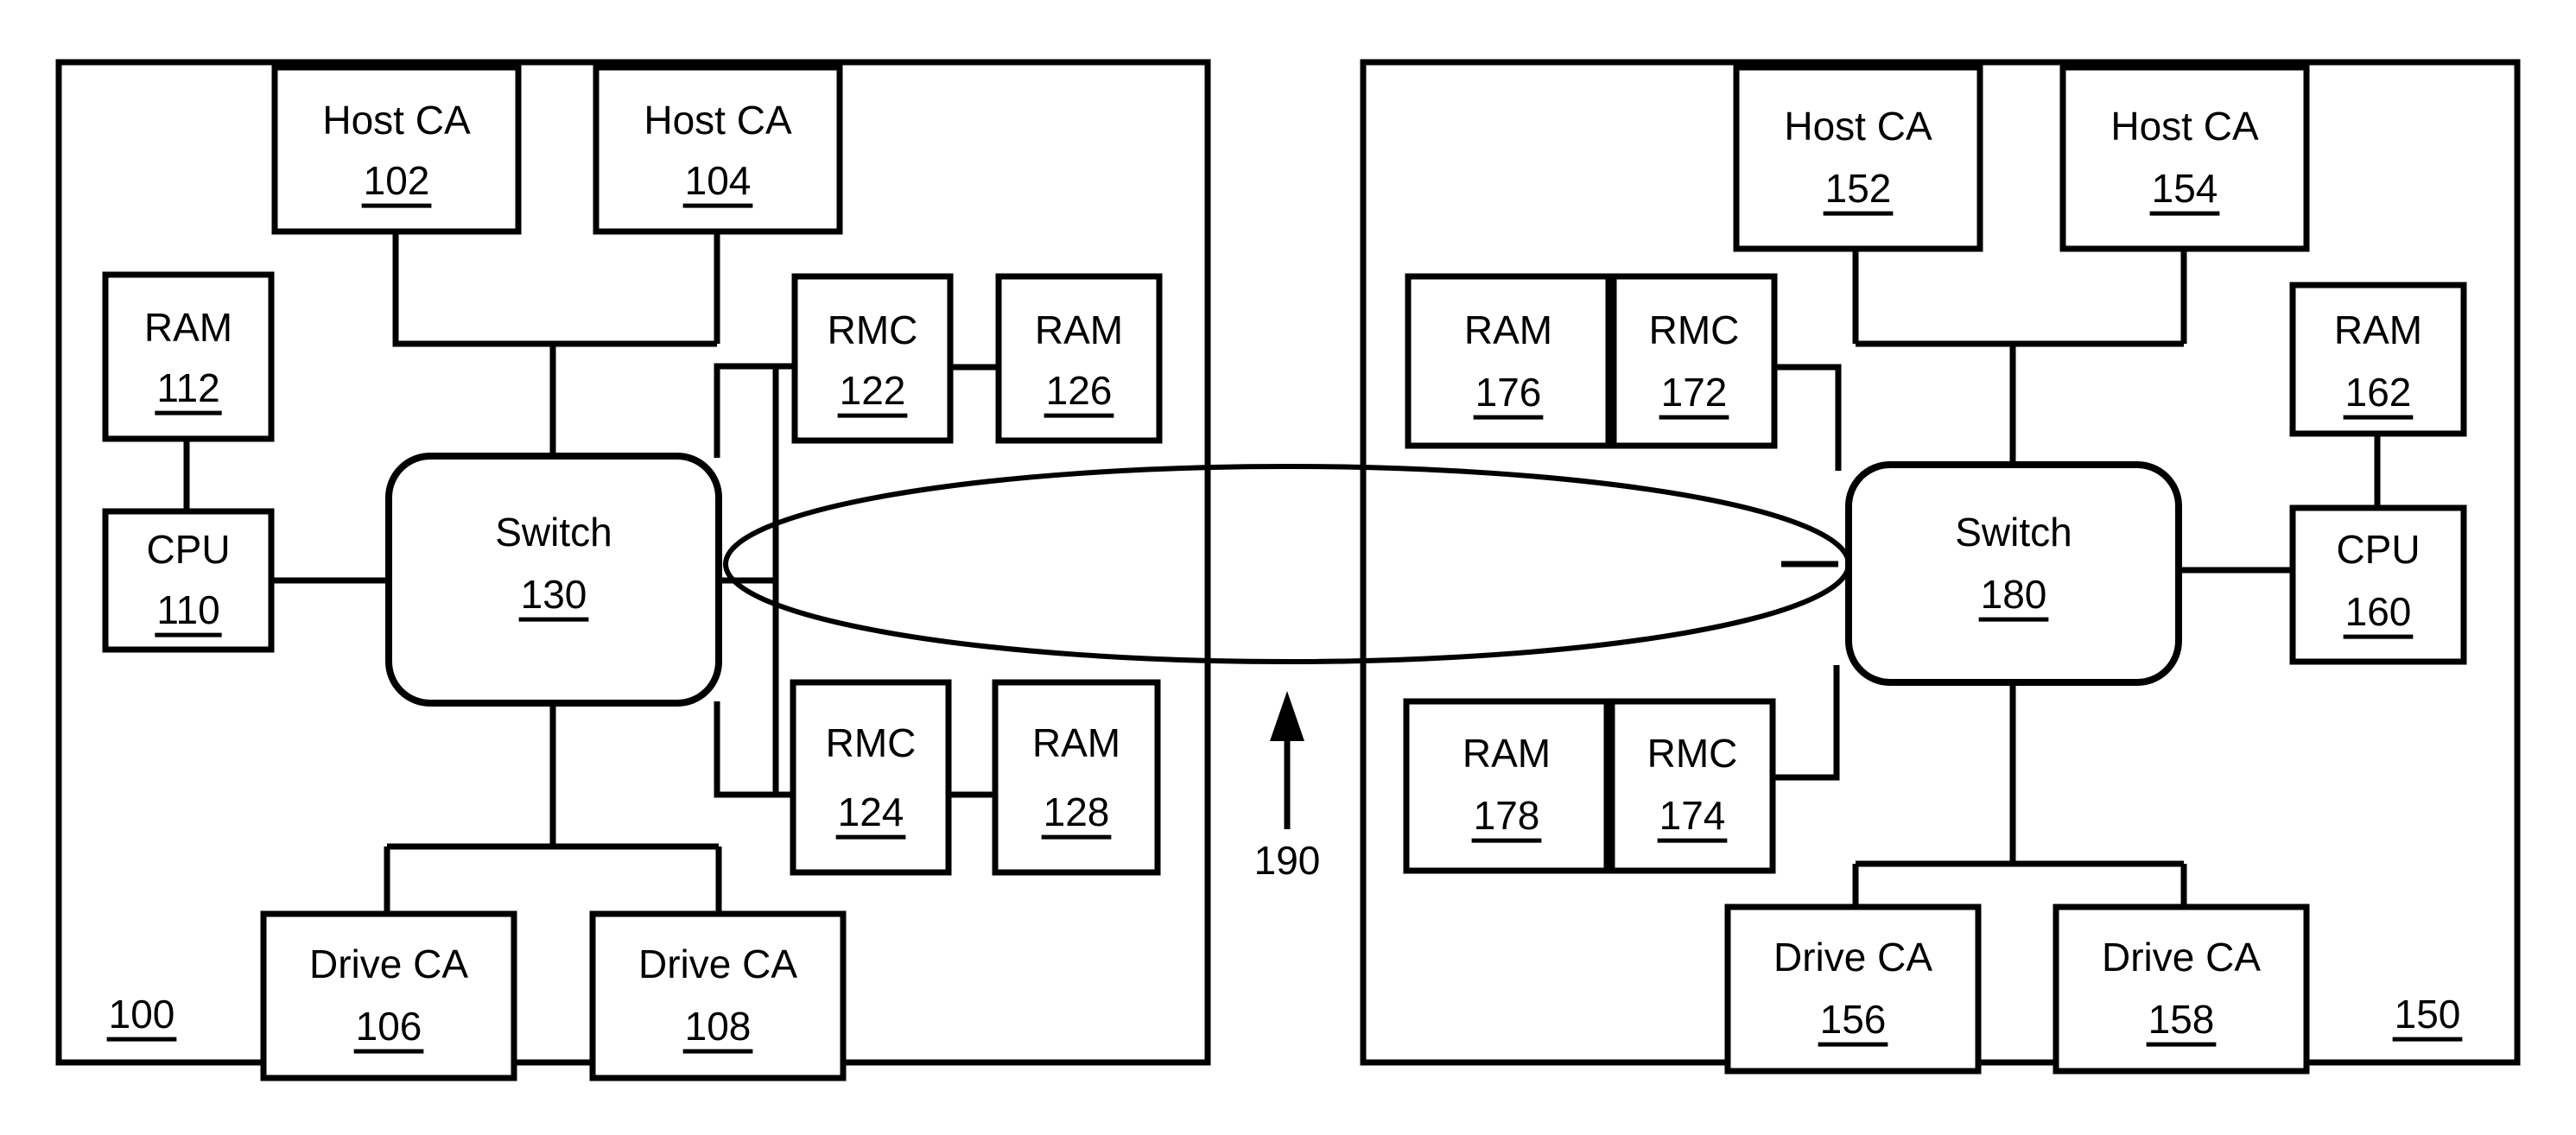 This screenshot has width=2576, height=1135. Describe the element at coordinates (871, 742) in the screenshot. I see `rmc-124-label: RMC` at that location.